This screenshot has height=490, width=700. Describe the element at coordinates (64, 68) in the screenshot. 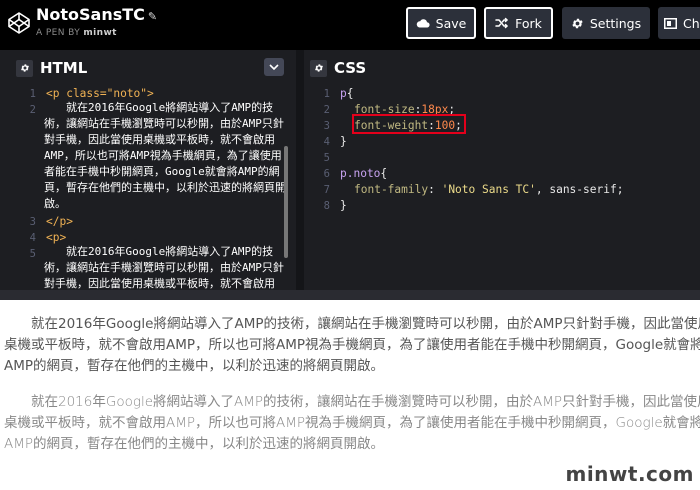

I see `html-pane-title: HTML` at that location.